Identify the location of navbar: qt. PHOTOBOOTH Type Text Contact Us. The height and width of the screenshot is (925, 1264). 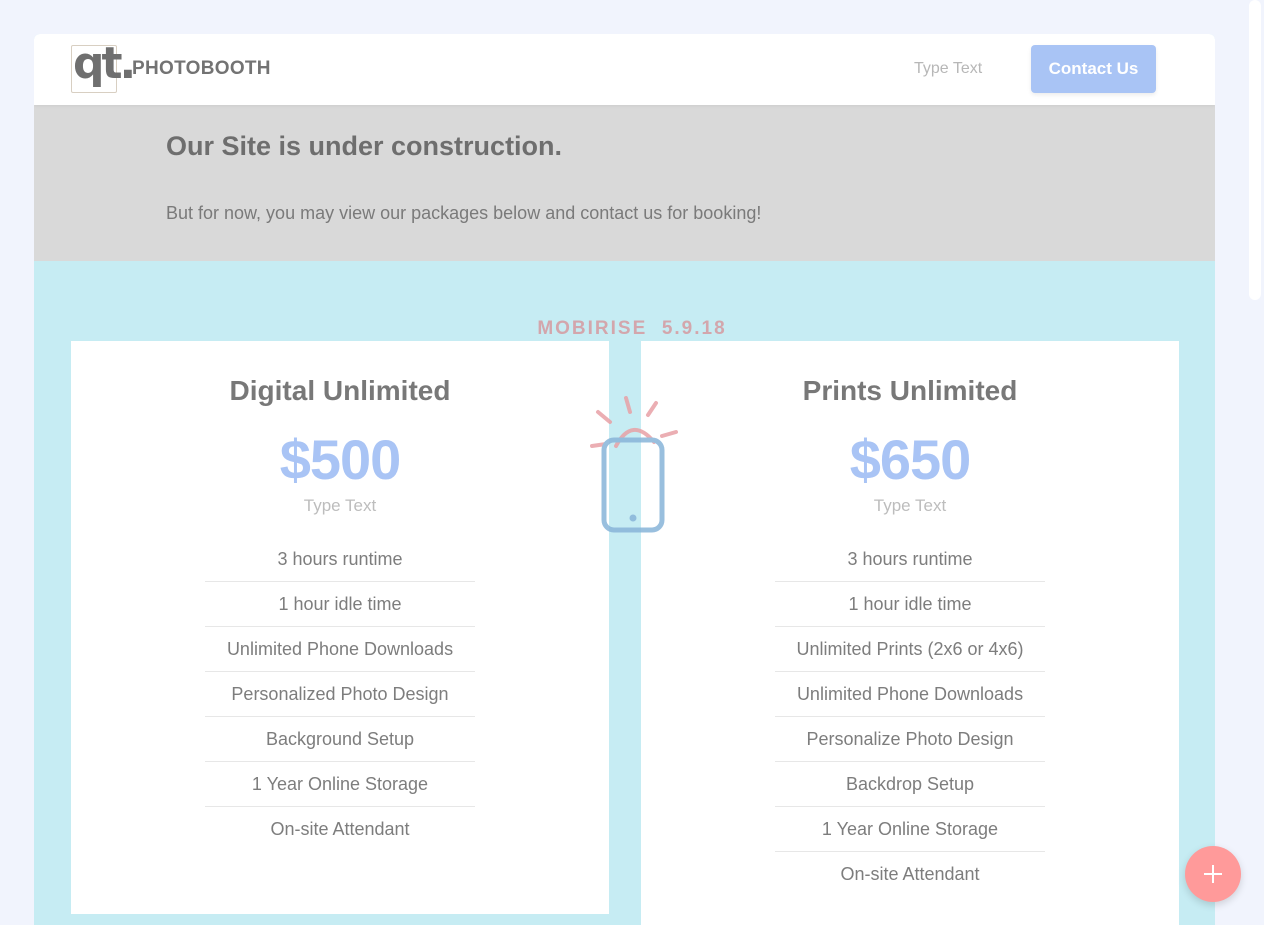
(624, 69).